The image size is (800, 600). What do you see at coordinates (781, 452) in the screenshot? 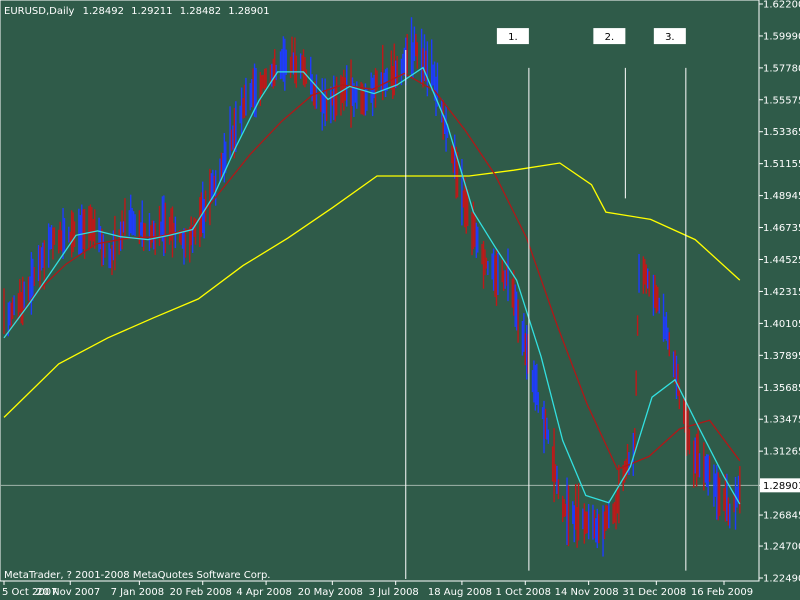
I see `y-tick-label: 1.31265` at bounding box center [781, 452].